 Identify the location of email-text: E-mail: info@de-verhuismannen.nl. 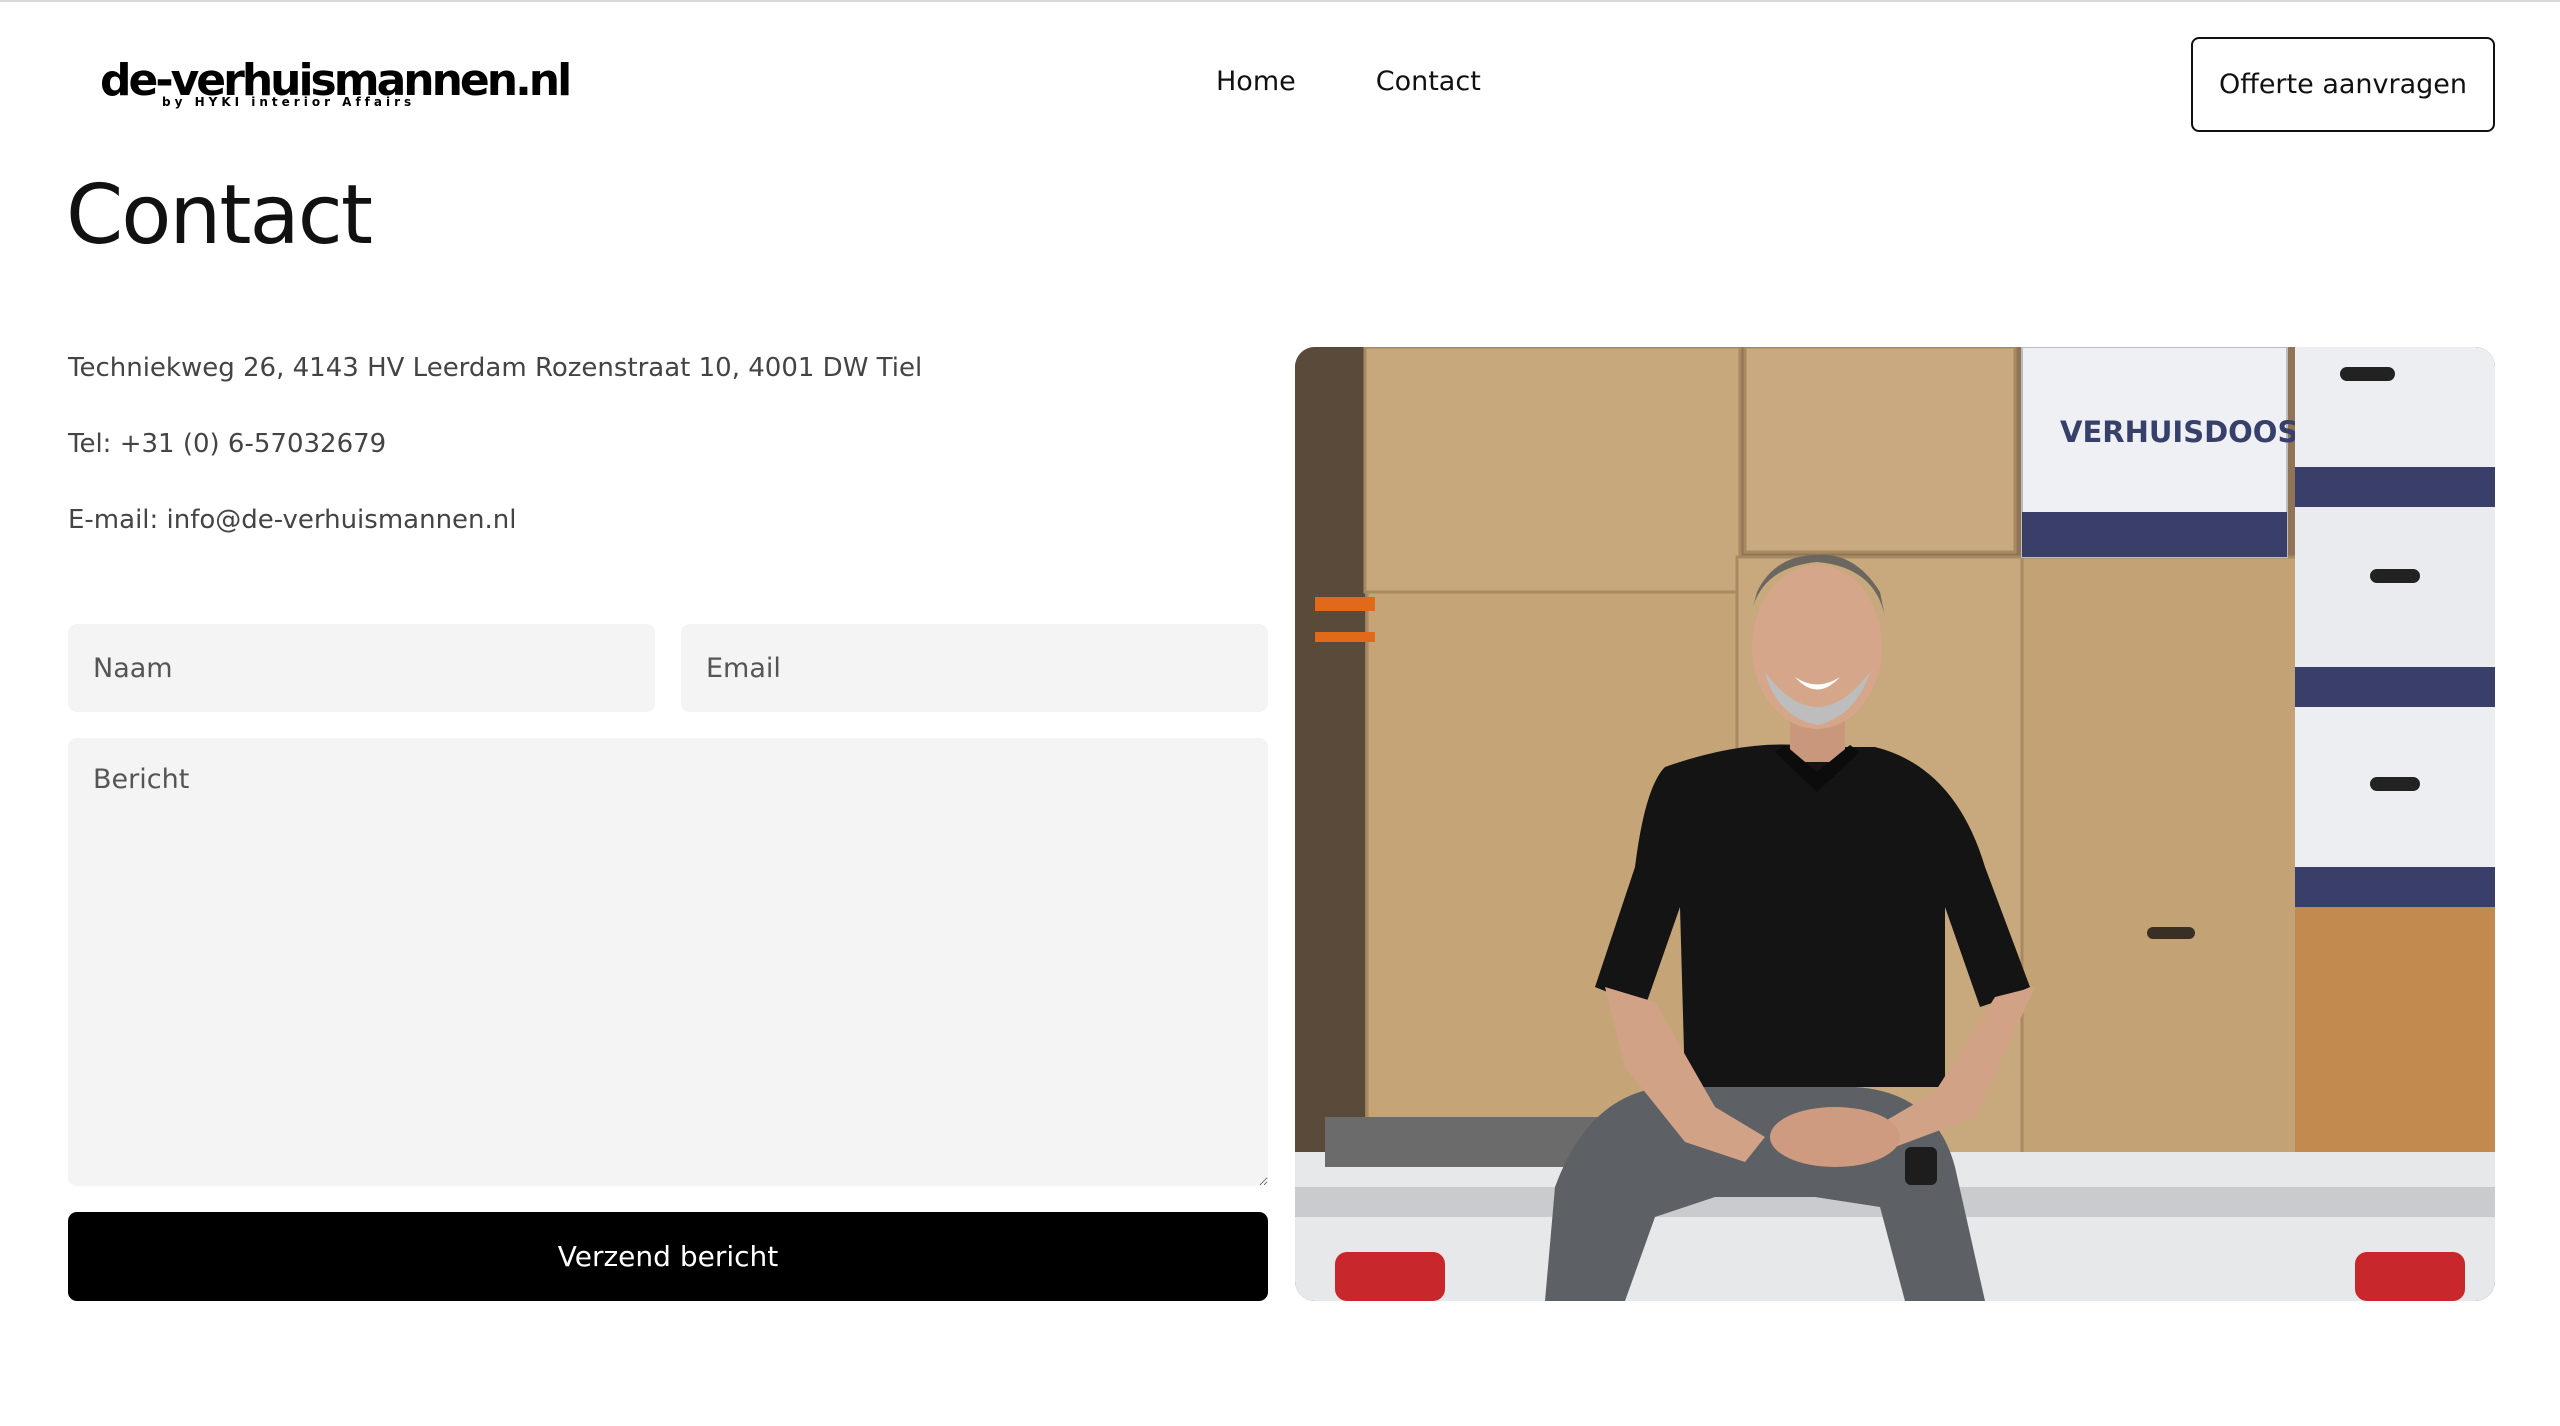
(292, 520).